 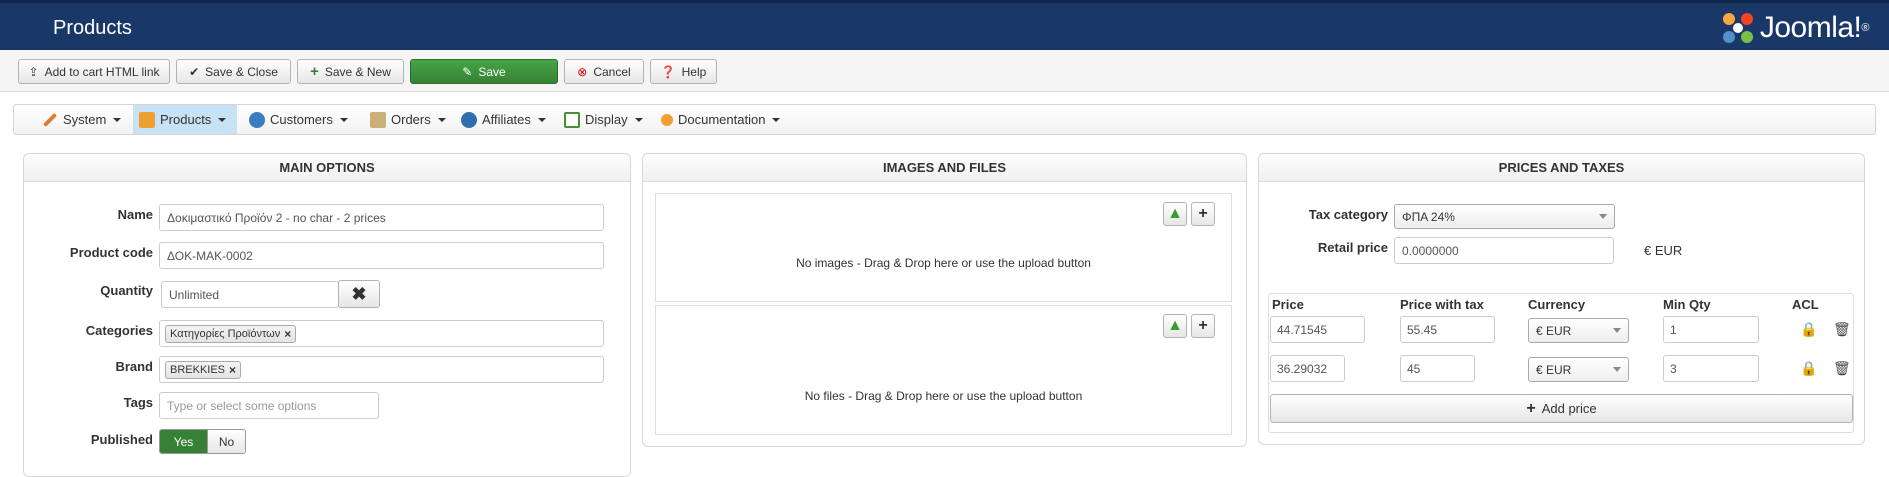 I want to click on column-acl: ACL, so click(x=1805, y=304).